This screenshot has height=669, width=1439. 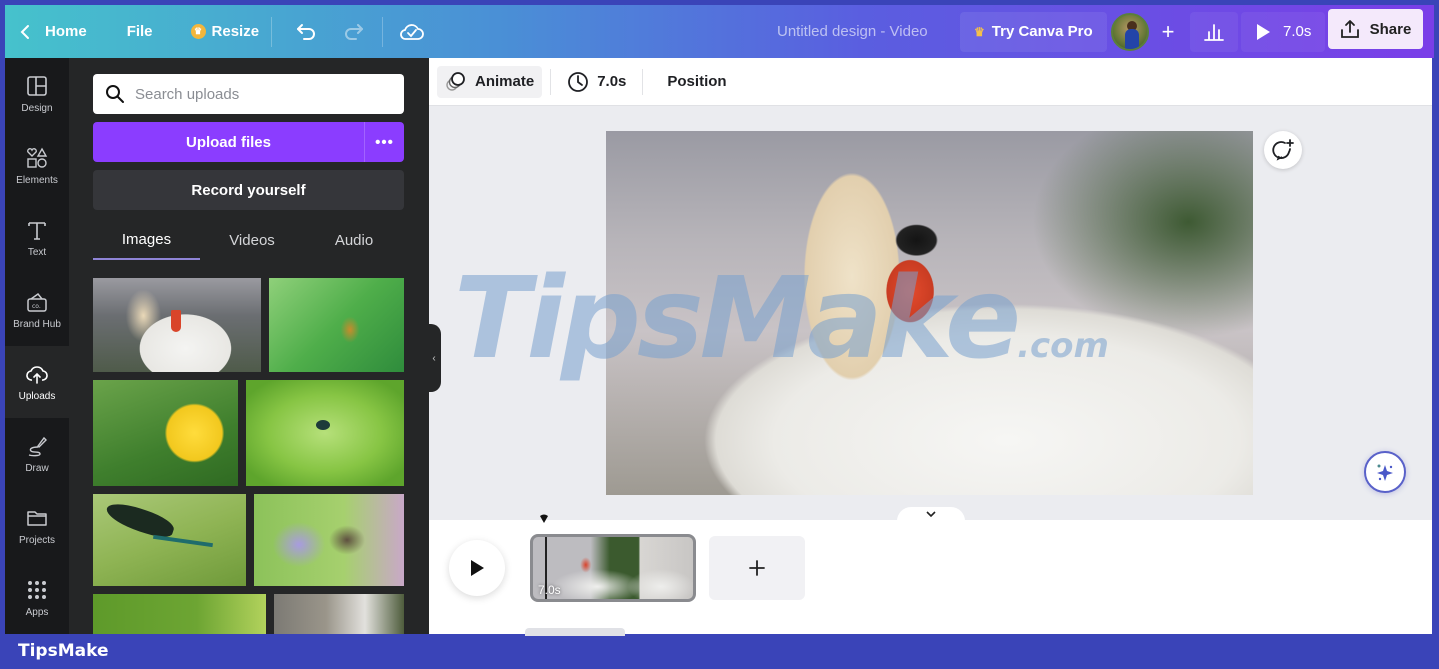 I want to click on magic-assistant-button, so click(x=1385, y=472).